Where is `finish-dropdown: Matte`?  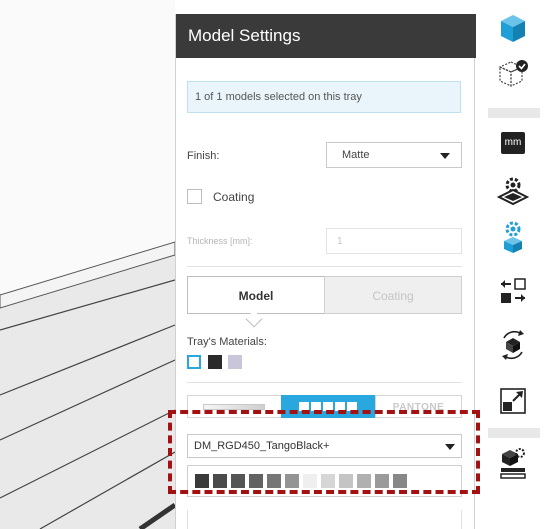
finish-dropdown: Matte is located at coordinates (394, 155).